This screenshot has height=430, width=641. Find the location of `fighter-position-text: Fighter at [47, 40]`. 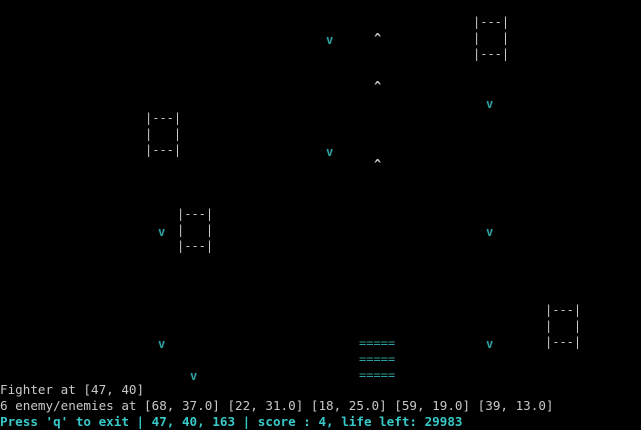

fighter-position-text: Fighter at [47, 40] is located at coordinates (72, 389).